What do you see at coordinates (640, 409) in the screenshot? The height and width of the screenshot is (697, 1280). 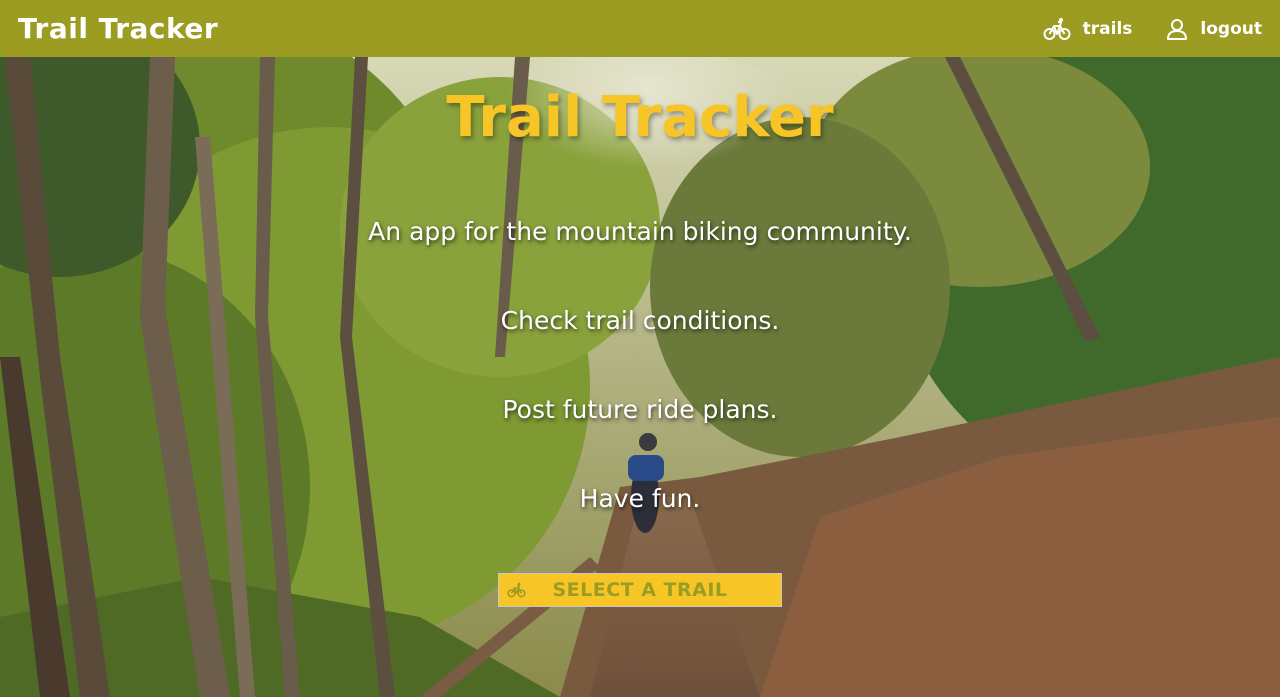 I see `tagline-ride-plans: Post future ride plans.` at bounding box center [640, 409].